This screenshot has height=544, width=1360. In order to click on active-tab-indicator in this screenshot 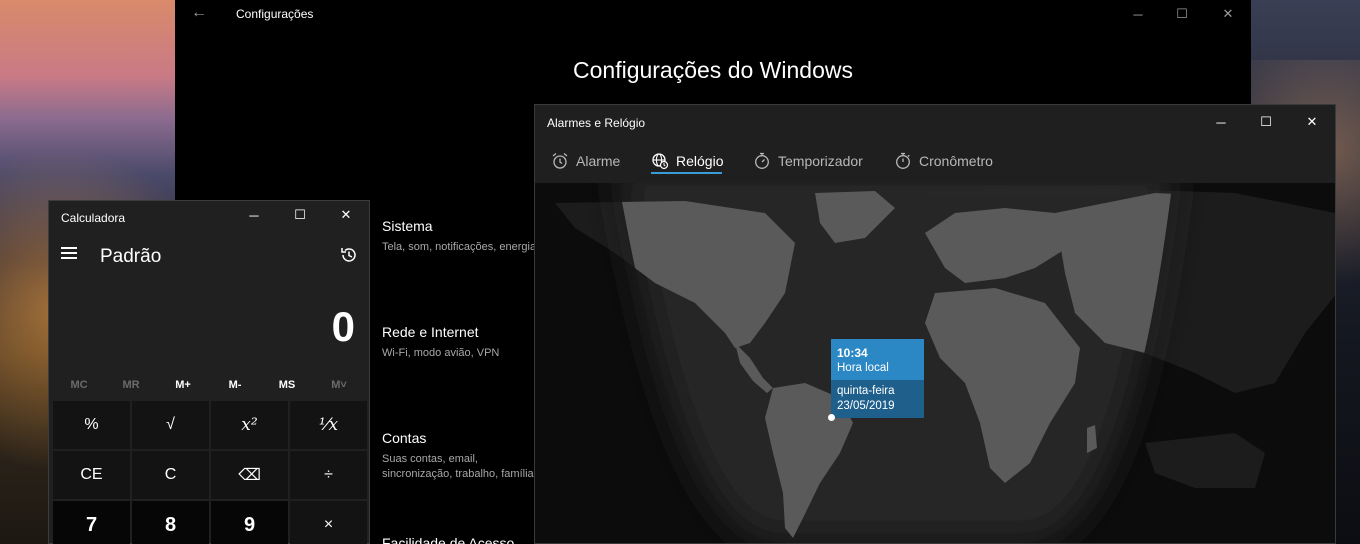, I will do `click(686, 173)`.